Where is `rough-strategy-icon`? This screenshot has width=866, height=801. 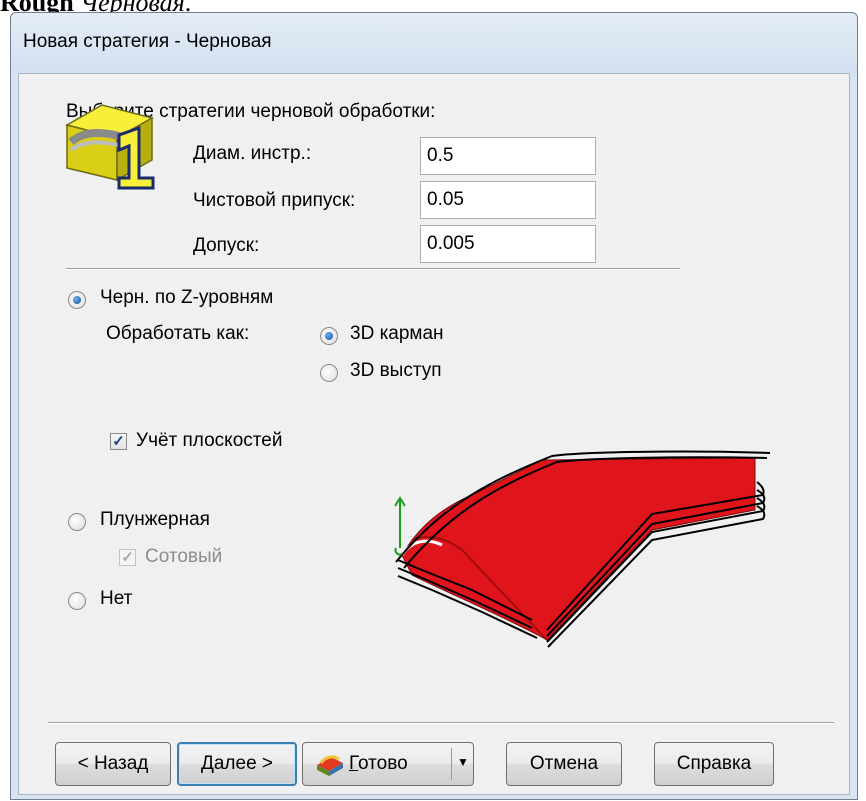
rough-strategy-icon is located at coordinates (110, 147).